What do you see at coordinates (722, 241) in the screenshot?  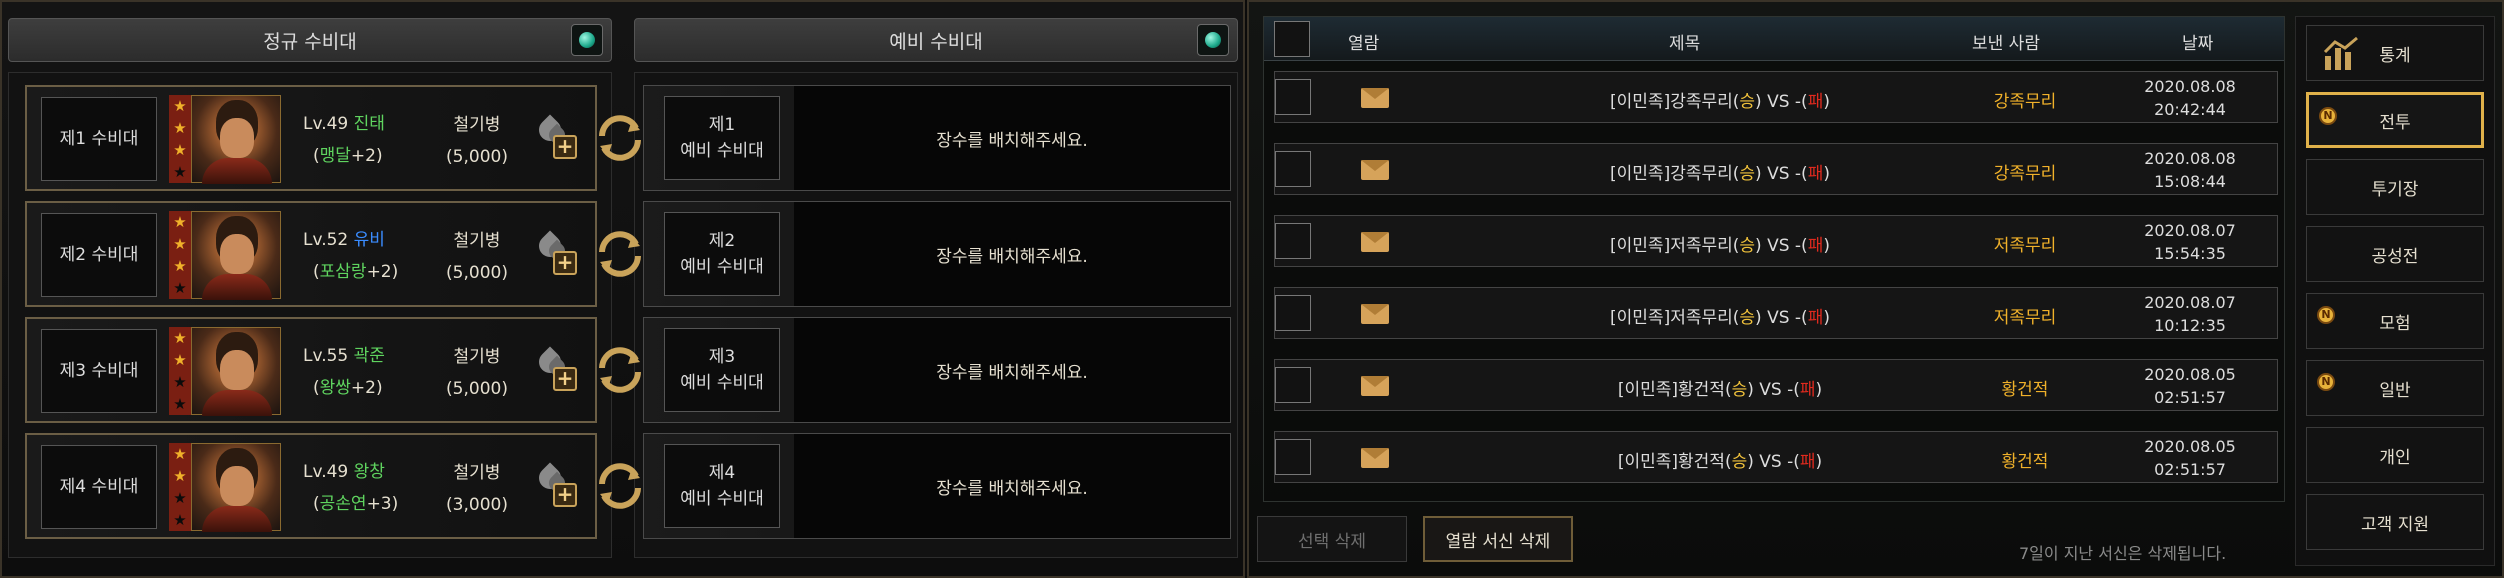 I see `reserve-slot-number: 제2` at bounding box center [722, 241].